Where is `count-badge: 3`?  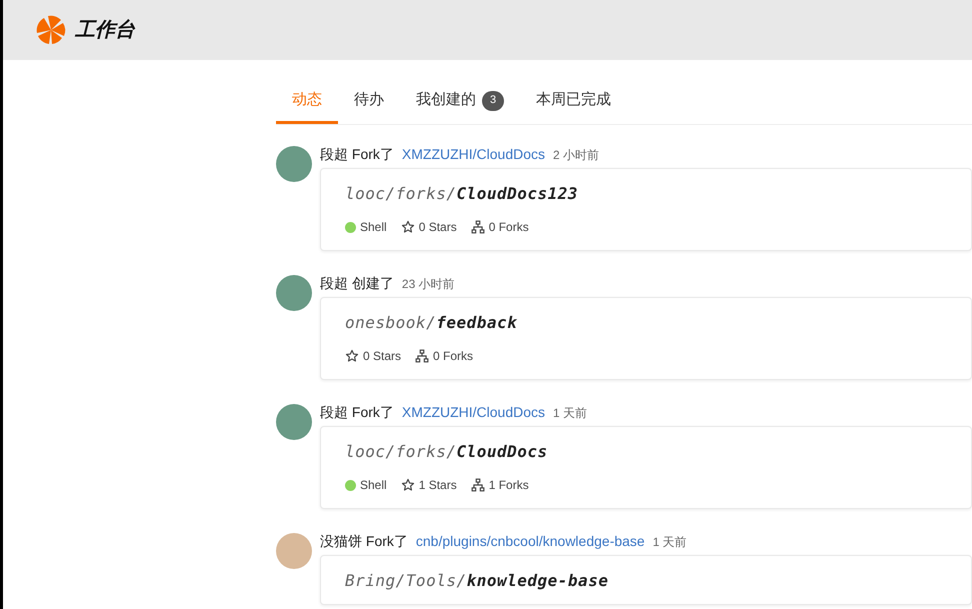 count-badge: 3 is located at coordinates (493, 100).